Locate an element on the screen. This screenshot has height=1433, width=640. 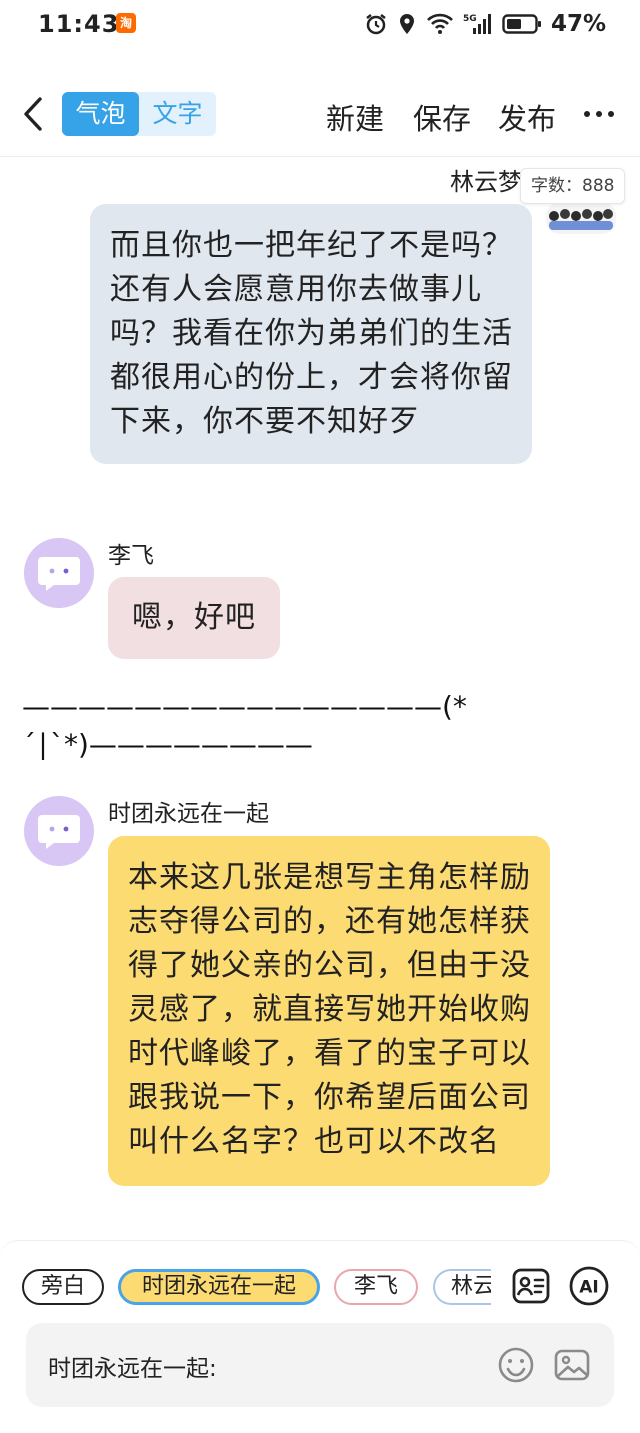
narration-text: ———————————————(*´∣`*)———————— is located at coordinates (262, 726).